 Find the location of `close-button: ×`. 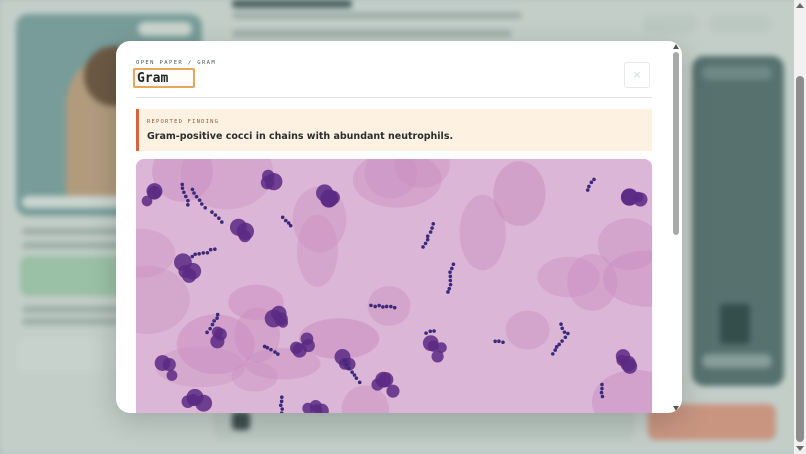

close-button: × is located at coordinates (637, 75).